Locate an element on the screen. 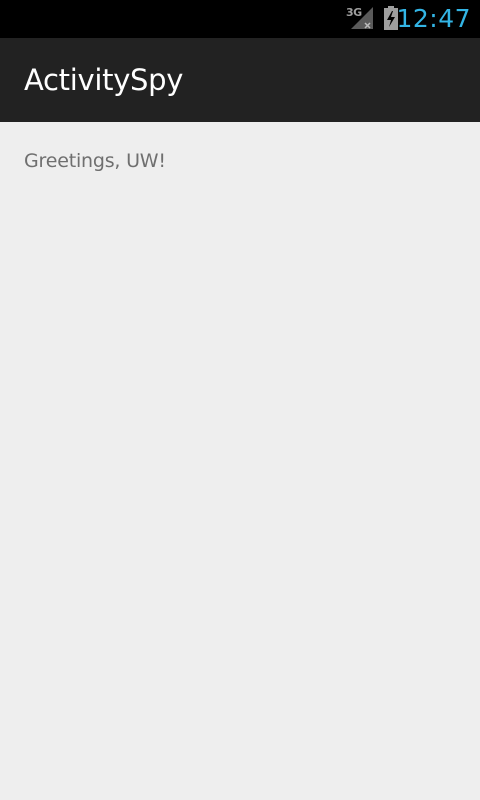 Image resolution: width=480 pixels, height=800 pixels. signal-icon is located at coordinates (362, 18).